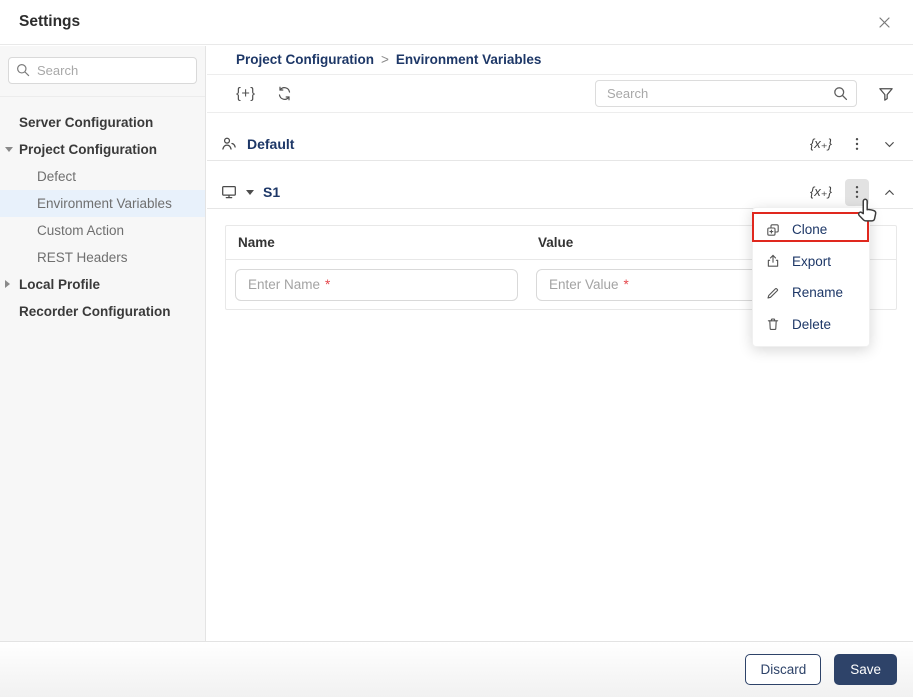 The image size is (913, 697). I want to click on export-icon, so click(773, 261).